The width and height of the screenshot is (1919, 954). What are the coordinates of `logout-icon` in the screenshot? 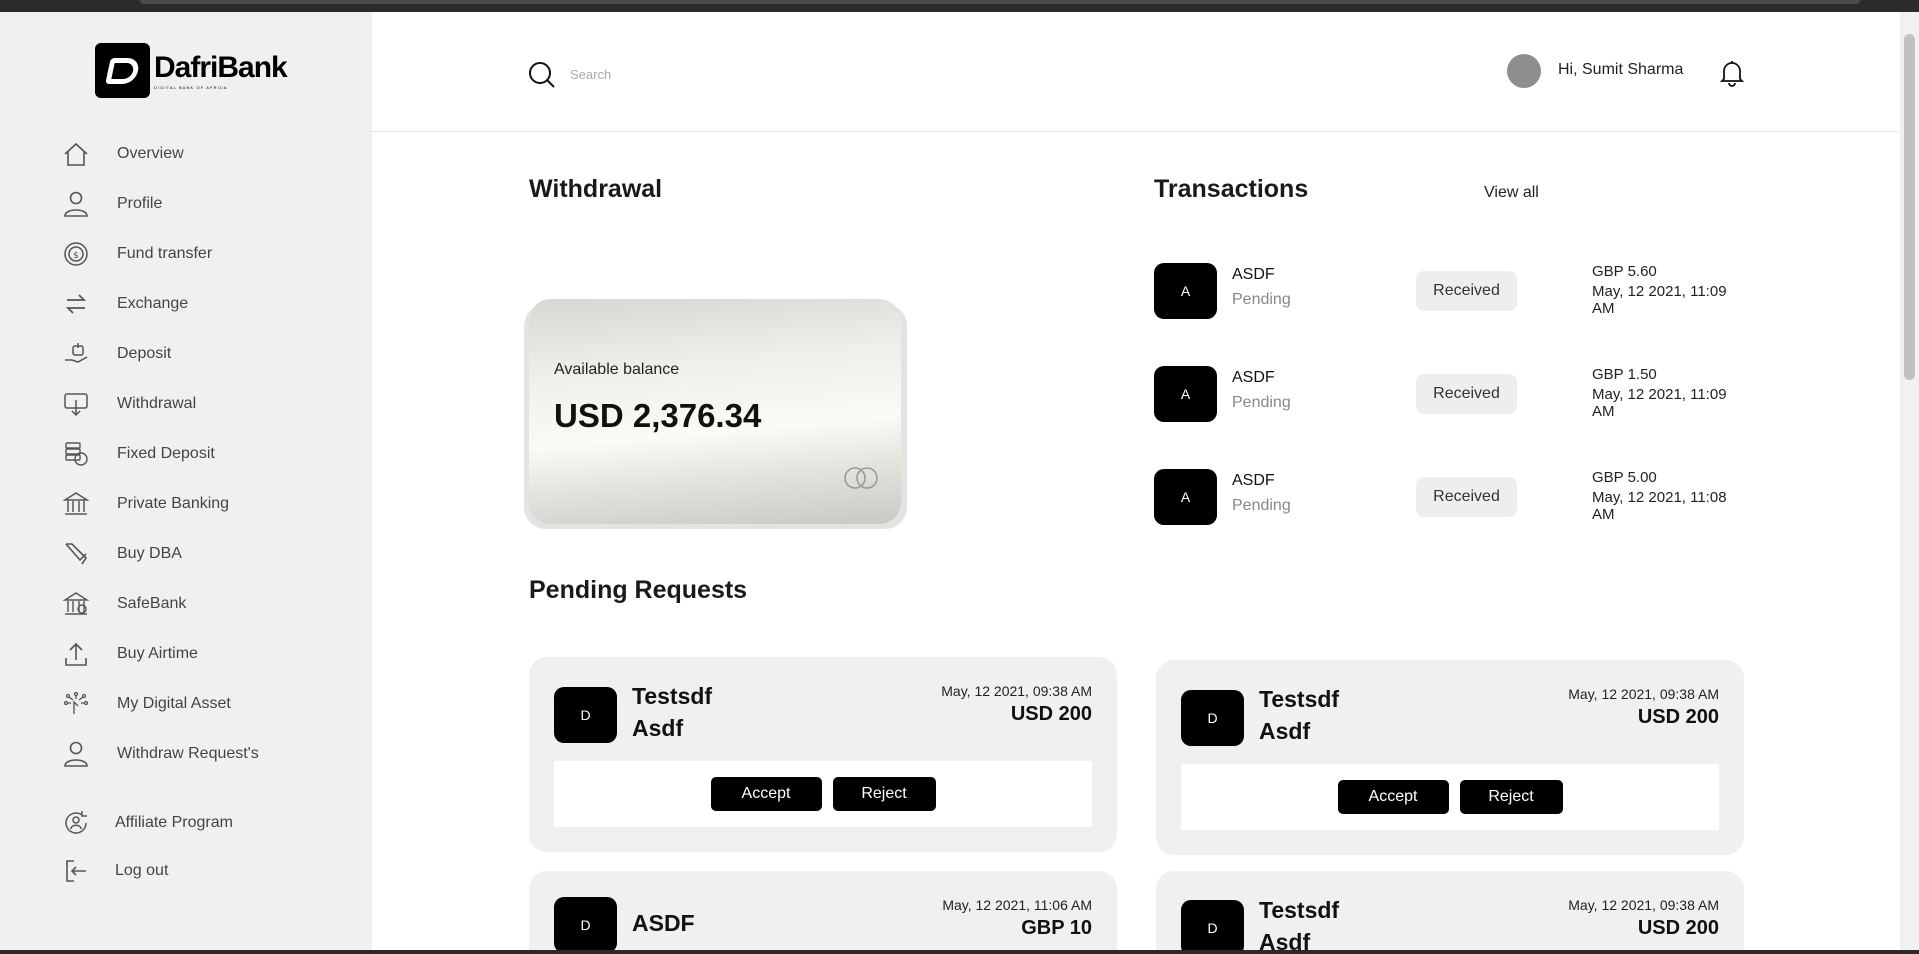 It's located at (76, 871).